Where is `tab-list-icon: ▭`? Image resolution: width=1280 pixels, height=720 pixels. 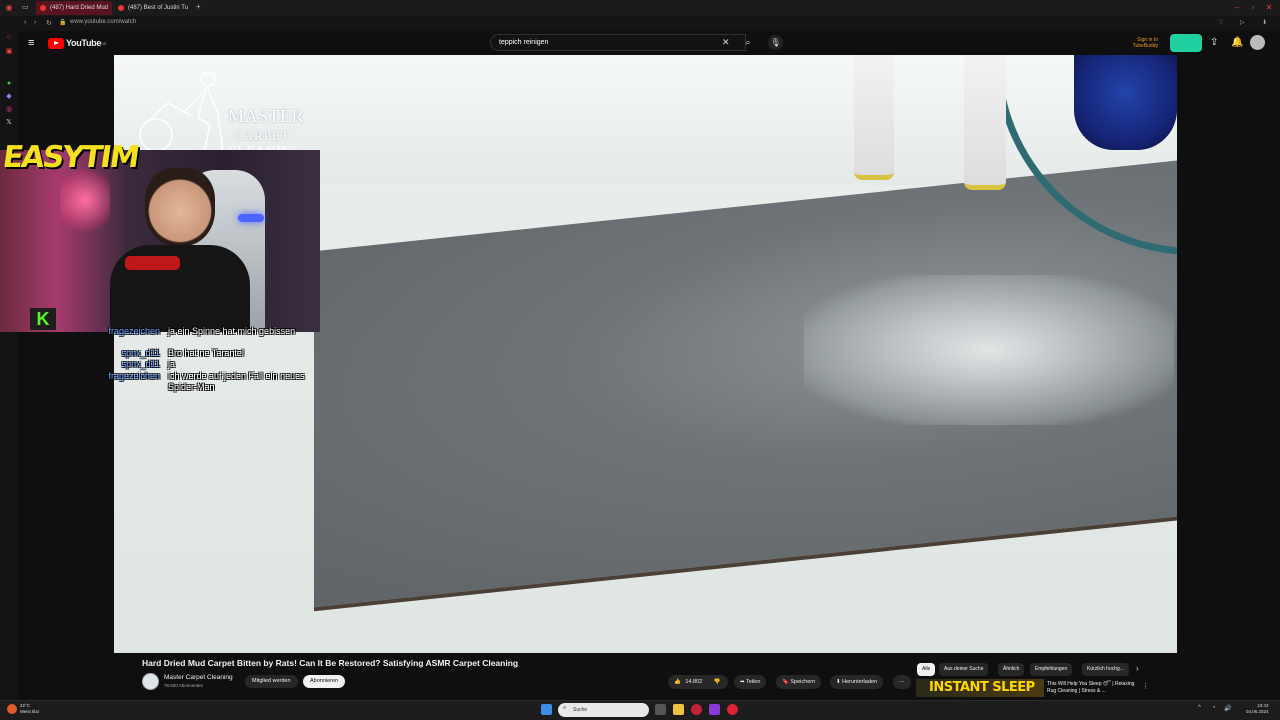 tab-list-icon: ▭ is located at coordinates (25, 7).